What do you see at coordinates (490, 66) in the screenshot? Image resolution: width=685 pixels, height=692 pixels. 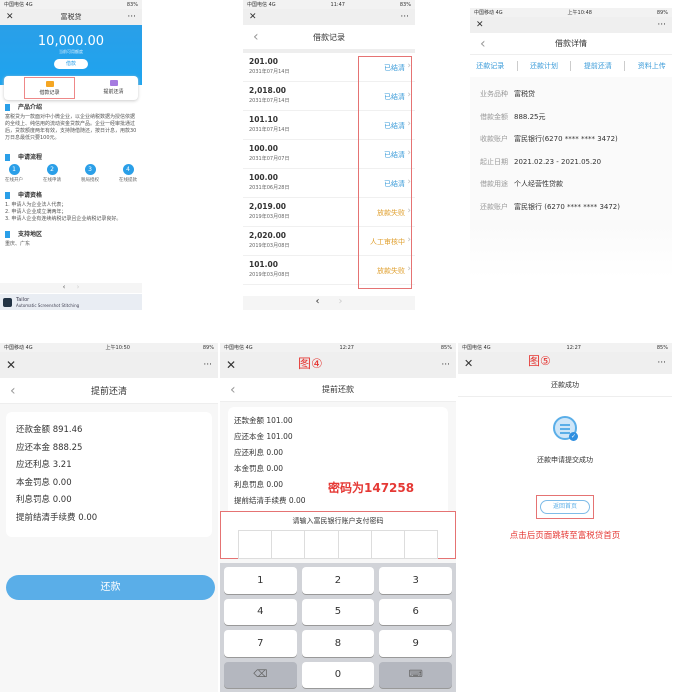 I see `tab-1: 还款记录` at bounding box center [490, 66].